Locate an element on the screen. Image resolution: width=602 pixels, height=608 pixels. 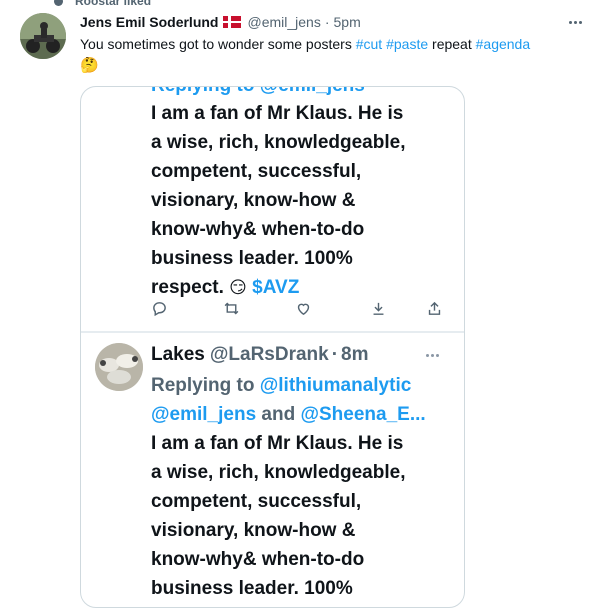
user-icon is located at coordinates (58, 3).